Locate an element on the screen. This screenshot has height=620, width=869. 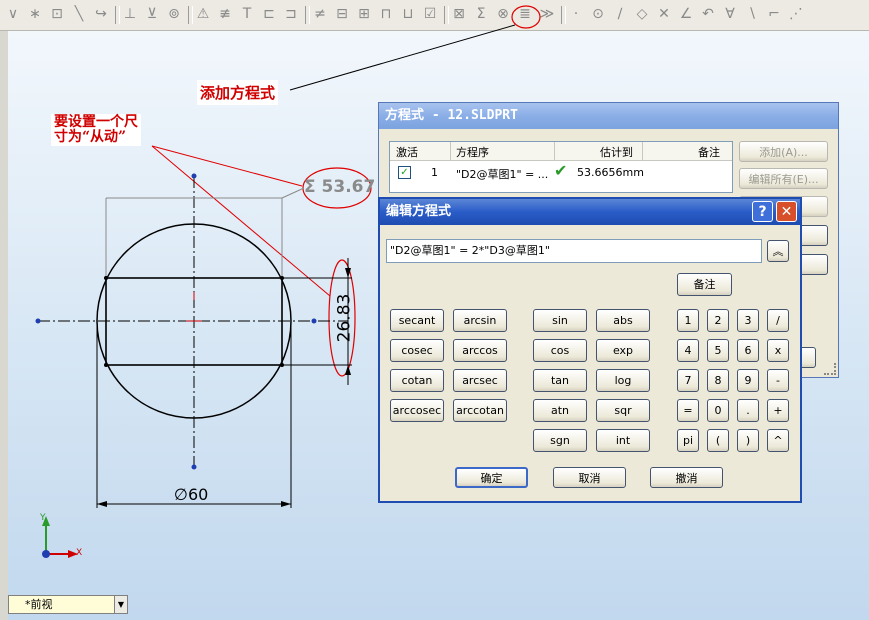
active-checkbox: ✓ is located at coordinates (404, 172).